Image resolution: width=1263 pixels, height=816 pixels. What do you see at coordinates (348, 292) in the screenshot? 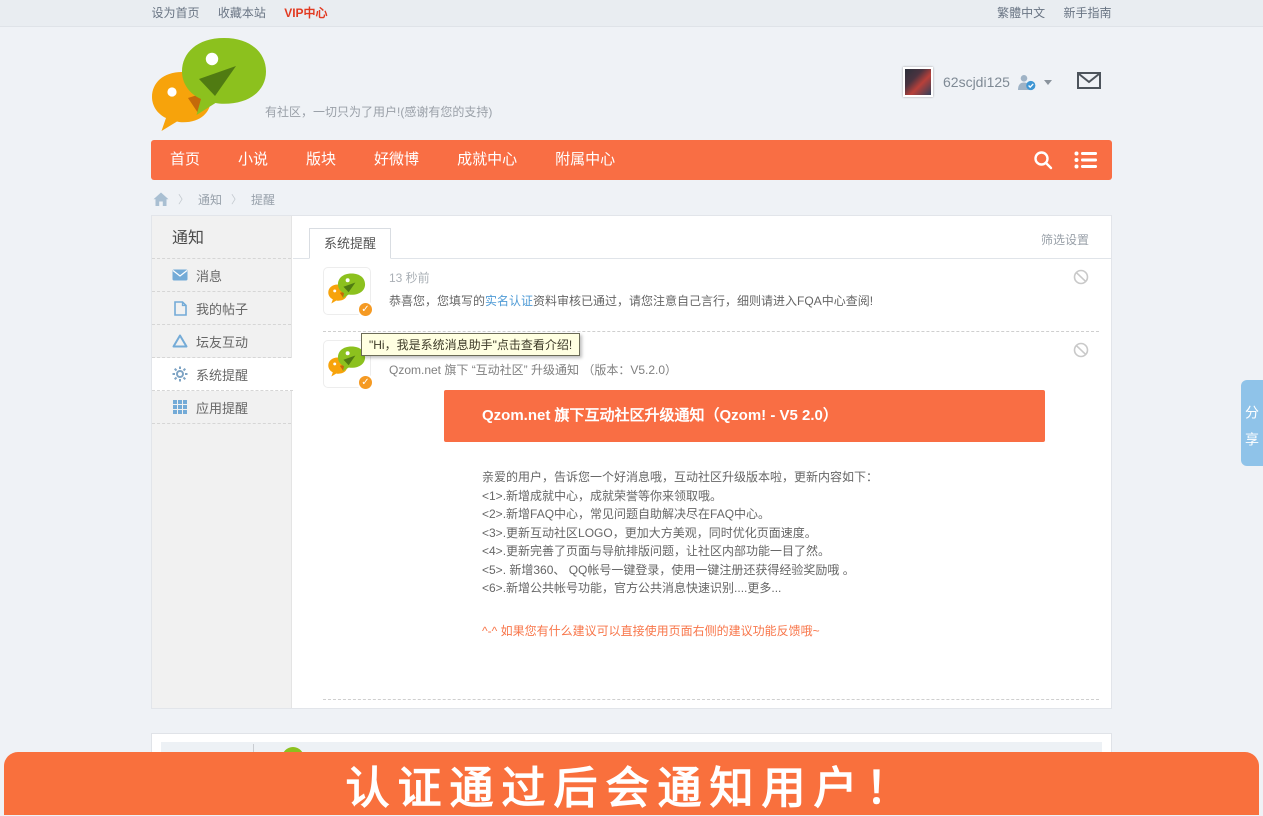
I see `system-avatar: ✓` at bounding box center [348, 292].